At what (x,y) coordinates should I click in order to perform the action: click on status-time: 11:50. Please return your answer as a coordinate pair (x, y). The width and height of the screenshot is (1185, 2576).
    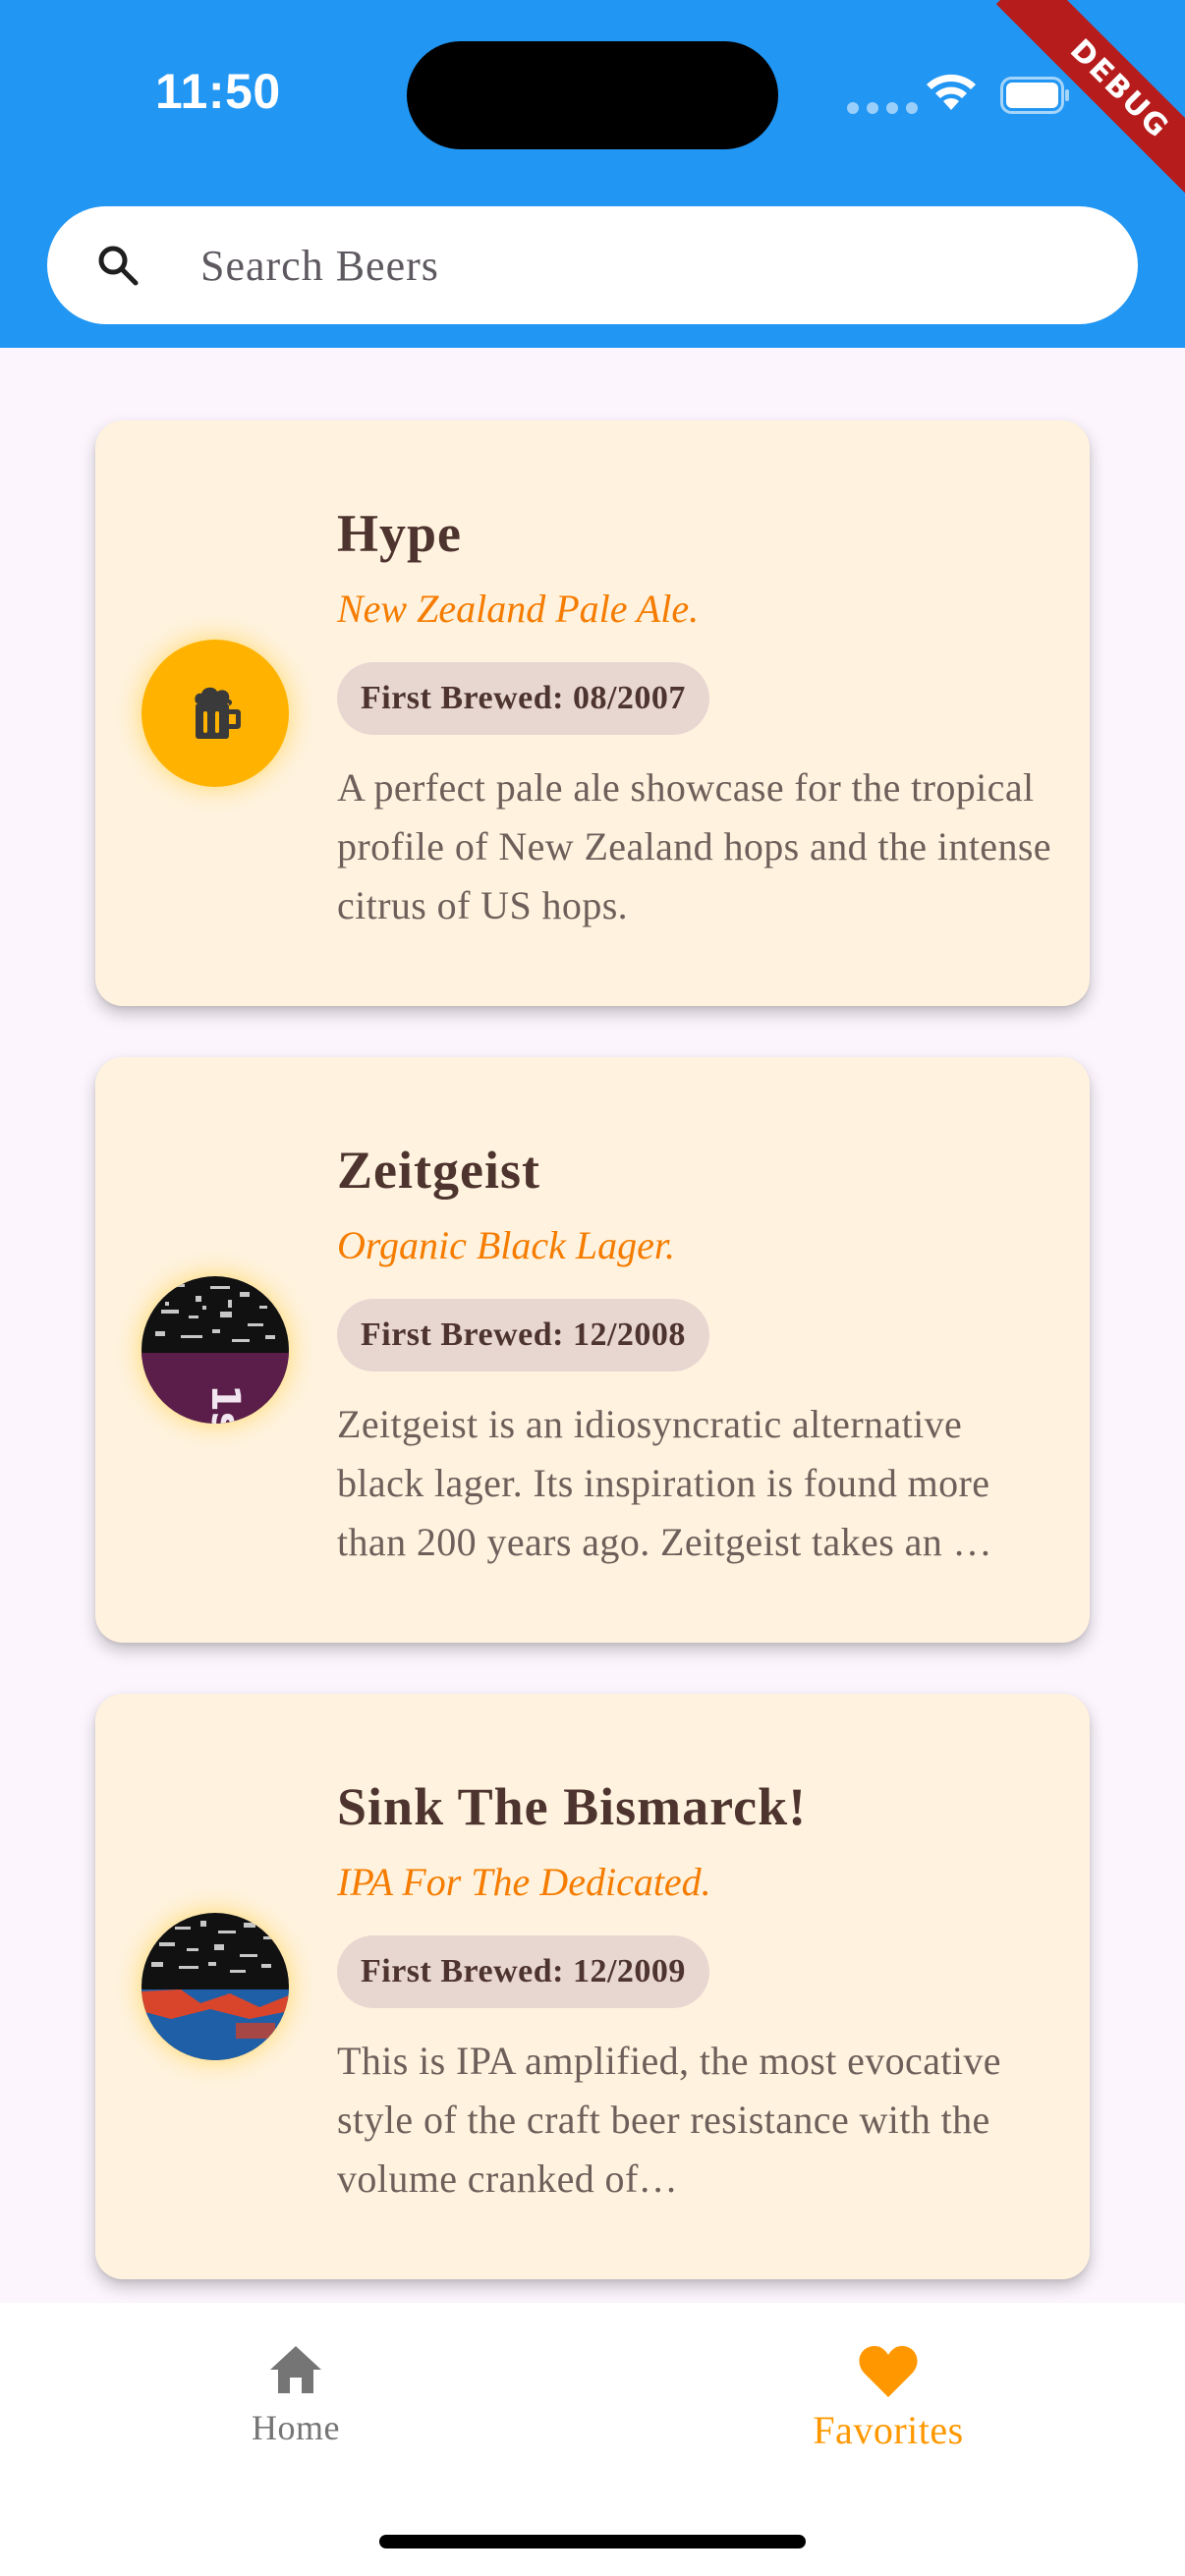
    Looking at the image, I should click on (218, 91).